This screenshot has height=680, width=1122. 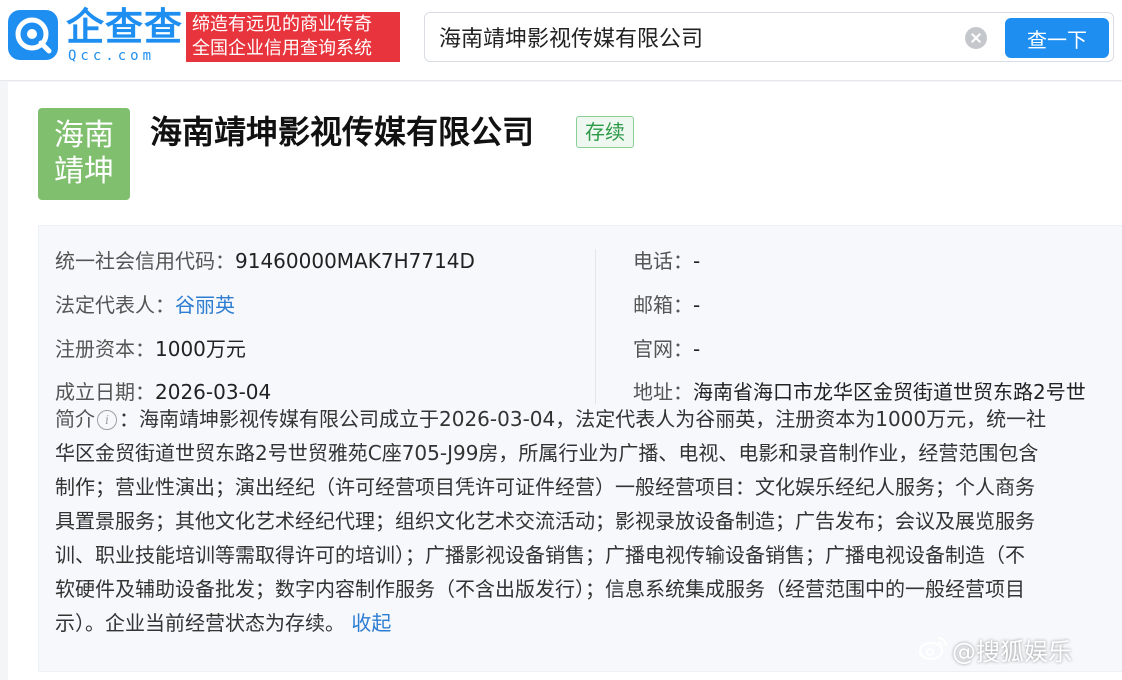 I want to click on credit-code-row: 统一社会信用代码：91460000MAK7H7714D, so click(x=265, y=261).